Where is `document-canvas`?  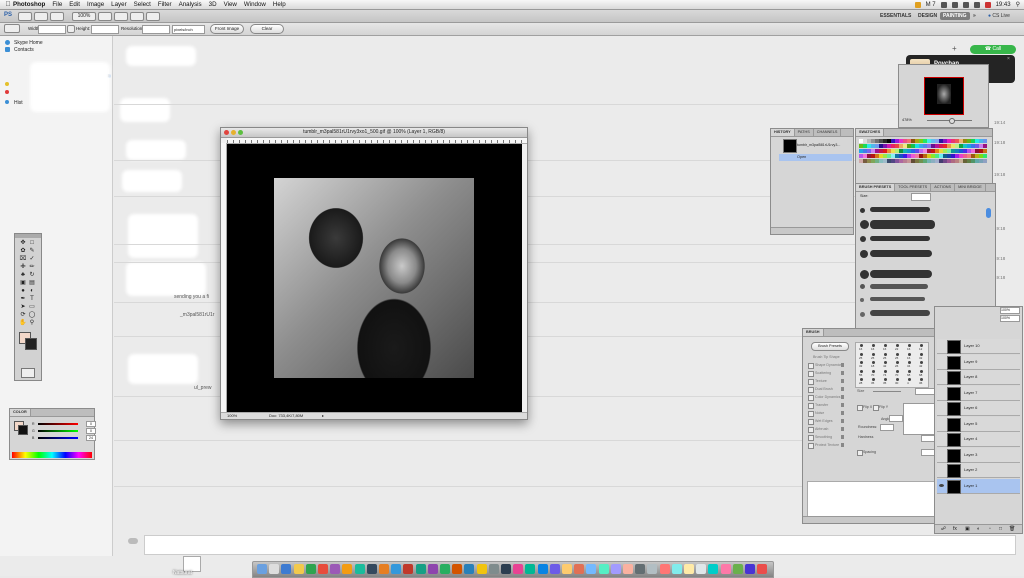
document-canvas is located at coordinates (374, 278).